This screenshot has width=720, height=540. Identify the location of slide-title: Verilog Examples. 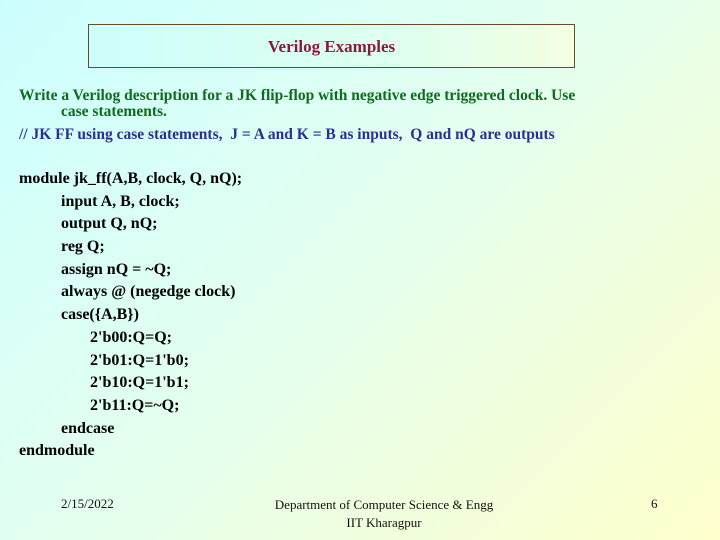
(331, 46).